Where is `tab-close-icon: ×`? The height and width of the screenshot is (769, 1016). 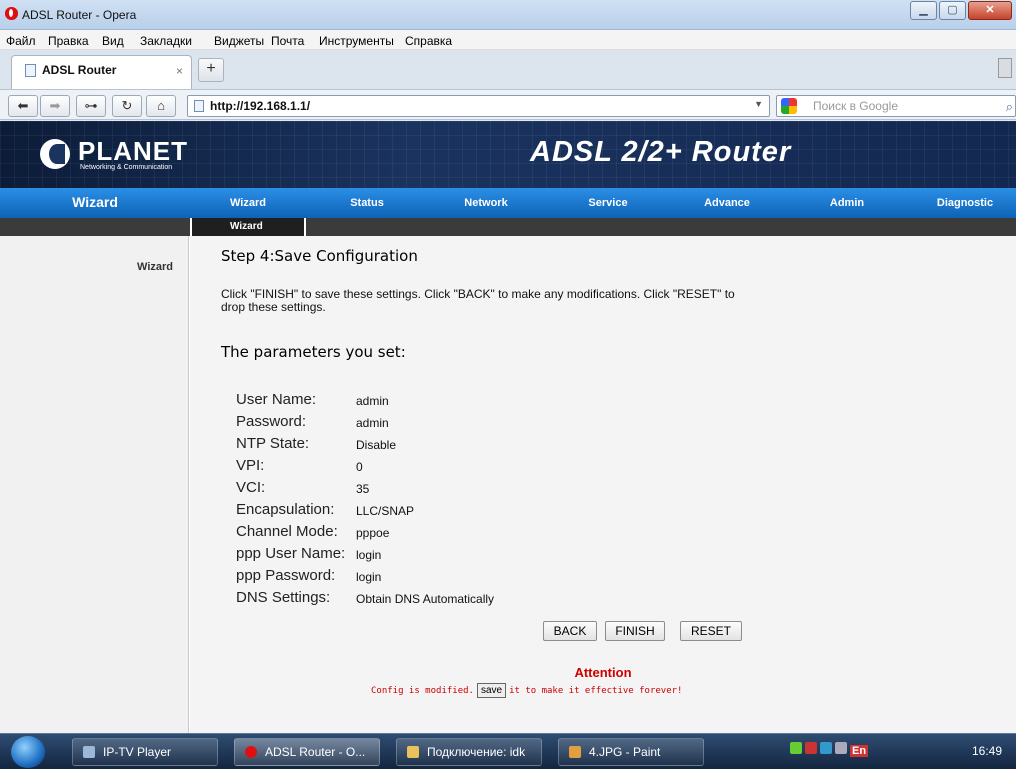
tab-close-icon: × is located at coordinates (179, 71).